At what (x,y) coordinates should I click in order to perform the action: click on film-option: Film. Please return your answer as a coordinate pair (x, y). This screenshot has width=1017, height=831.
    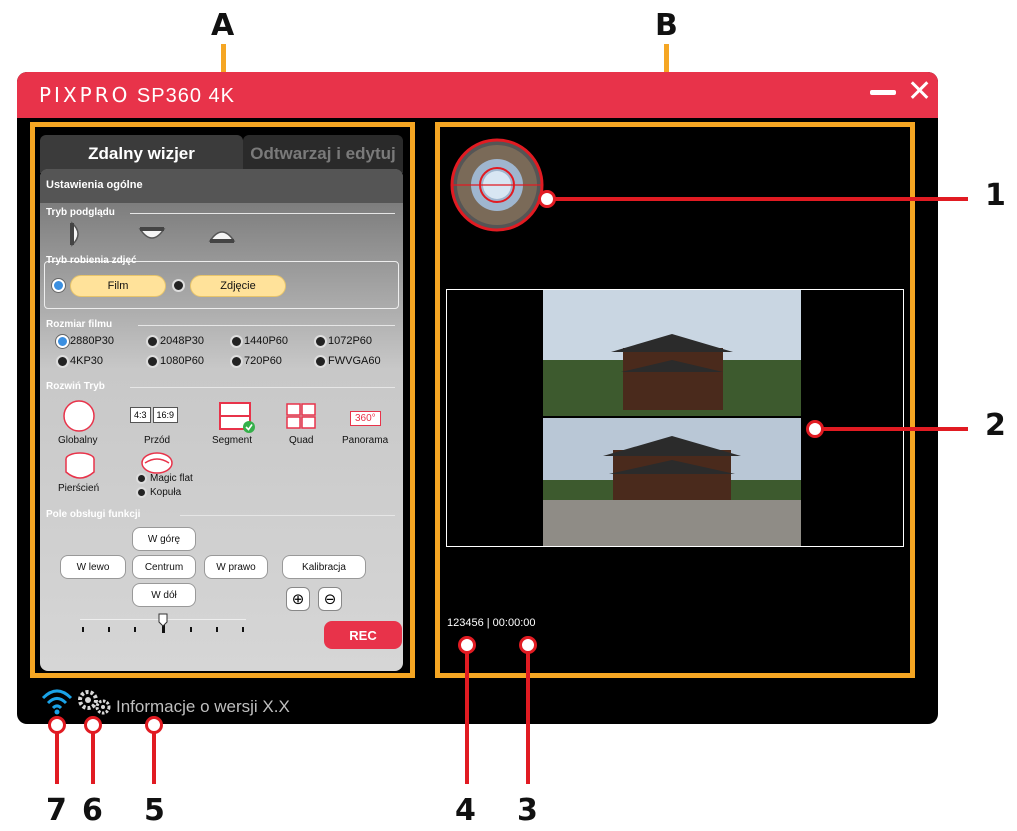
    Looking at the image, I should click on (118, 286).